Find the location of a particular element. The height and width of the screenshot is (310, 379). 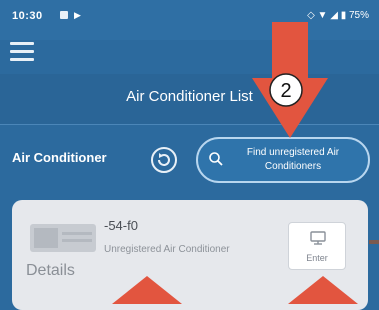

details-link: Details is located at coordinates (50, 271).